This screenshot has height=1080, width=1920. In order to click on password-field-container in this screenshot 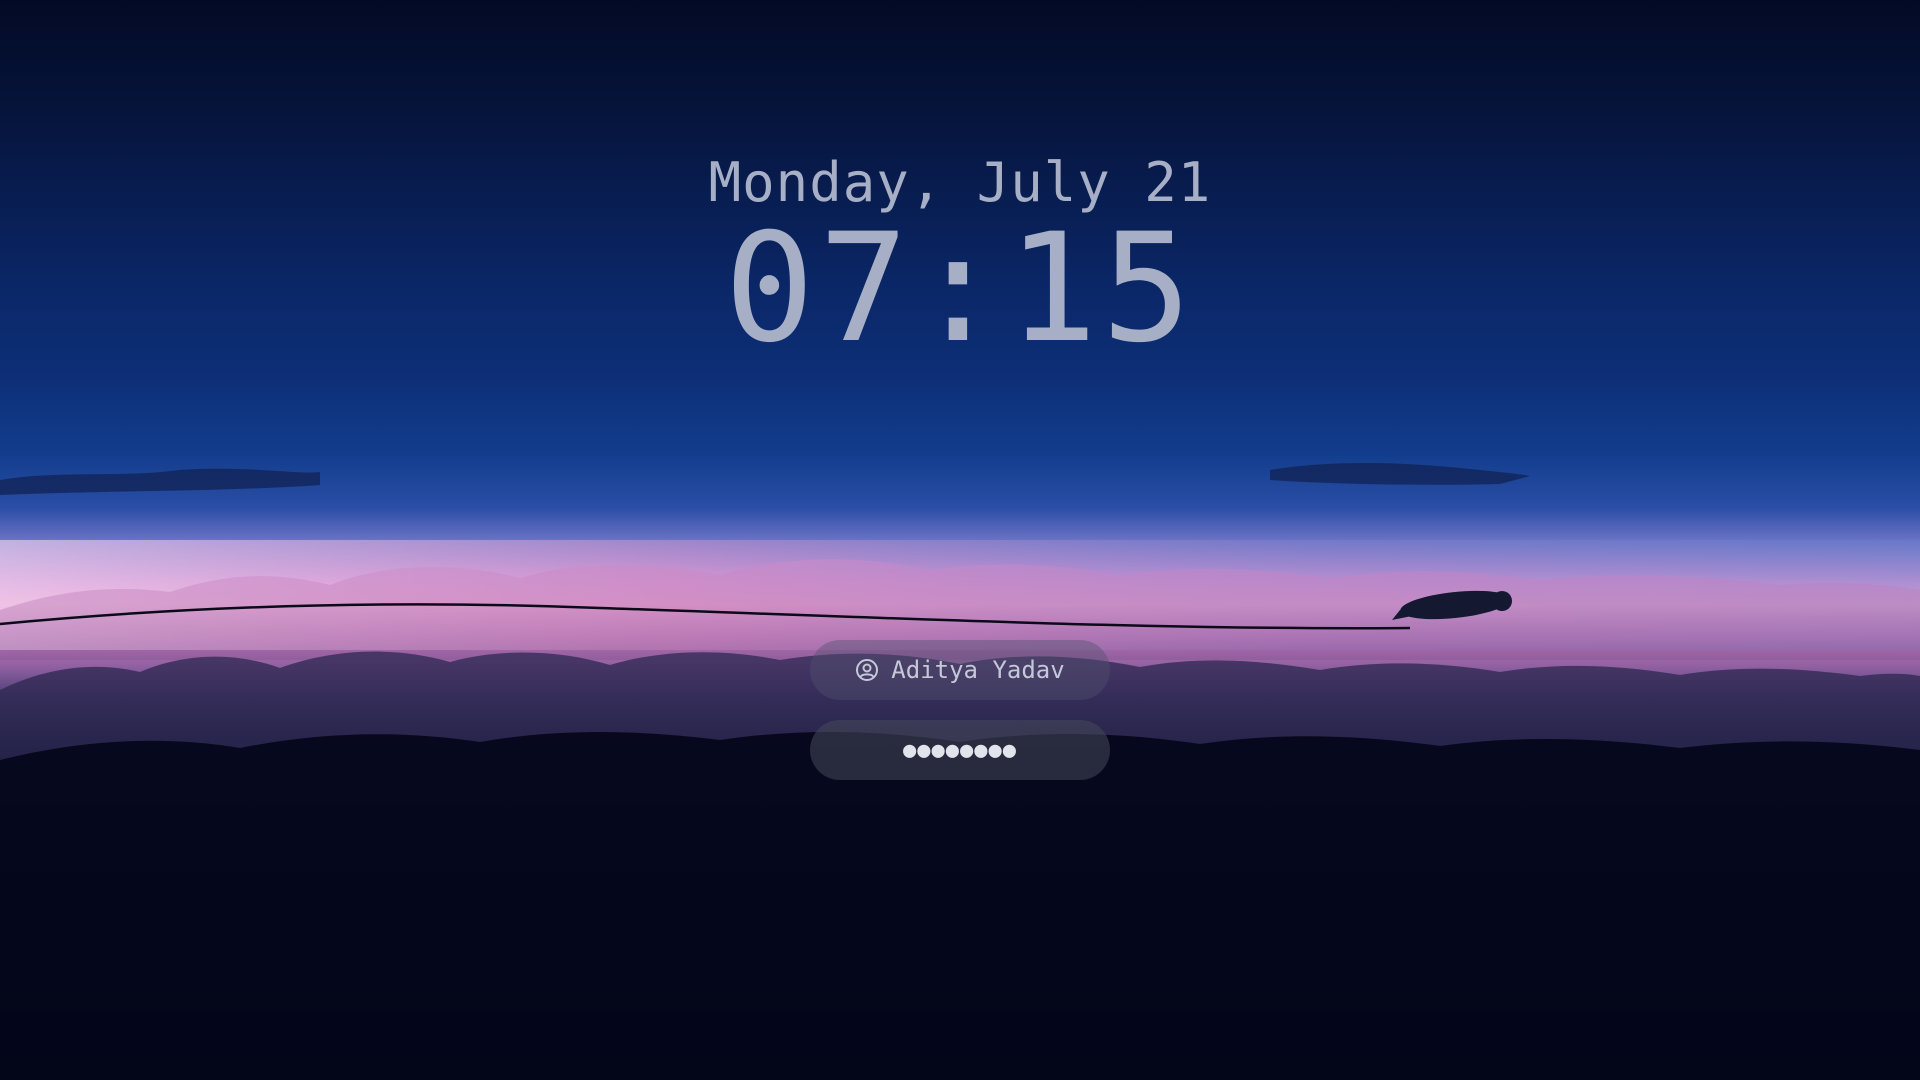, I will do `click(960, 750)`.